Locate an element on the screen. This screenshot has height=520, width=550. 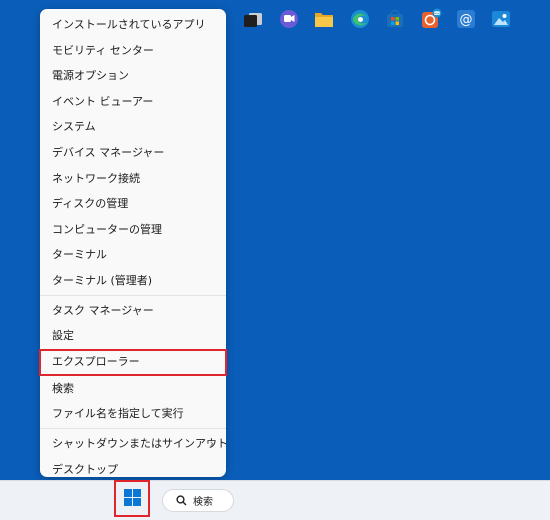
office-icon is located at coordinates (431, 19).